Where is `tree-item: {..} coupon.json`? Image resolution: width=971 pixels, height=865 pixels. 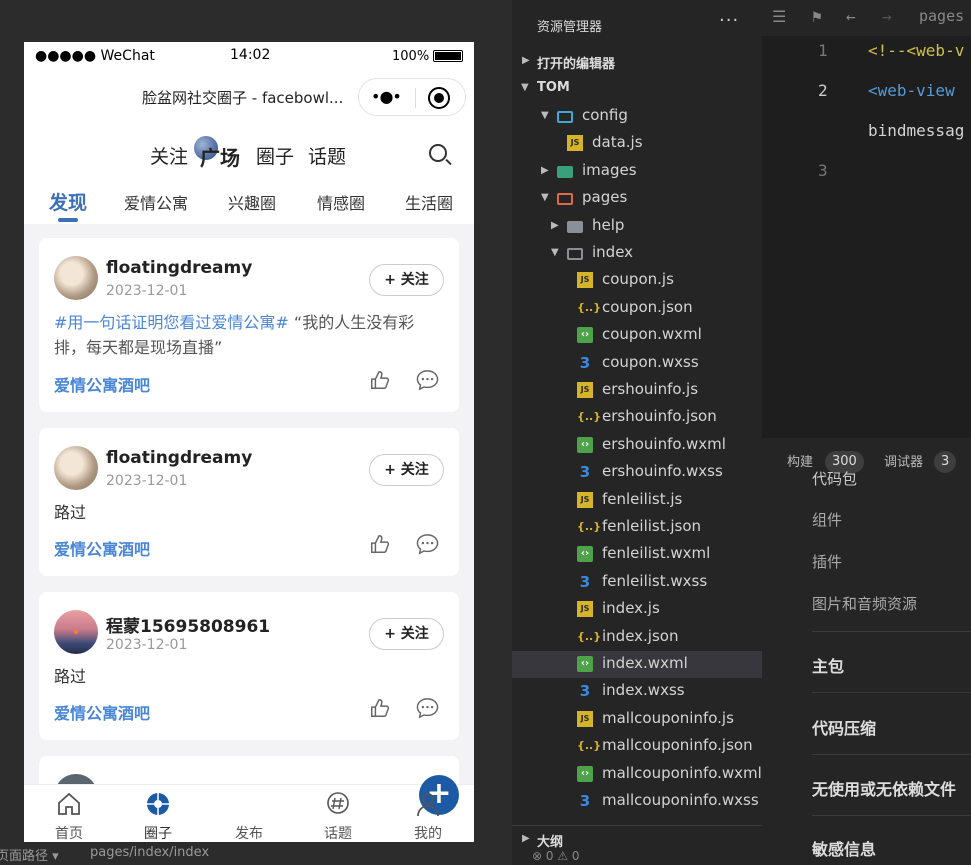
tree-item: {..} coupon.json is located at coordinates (637, 308).